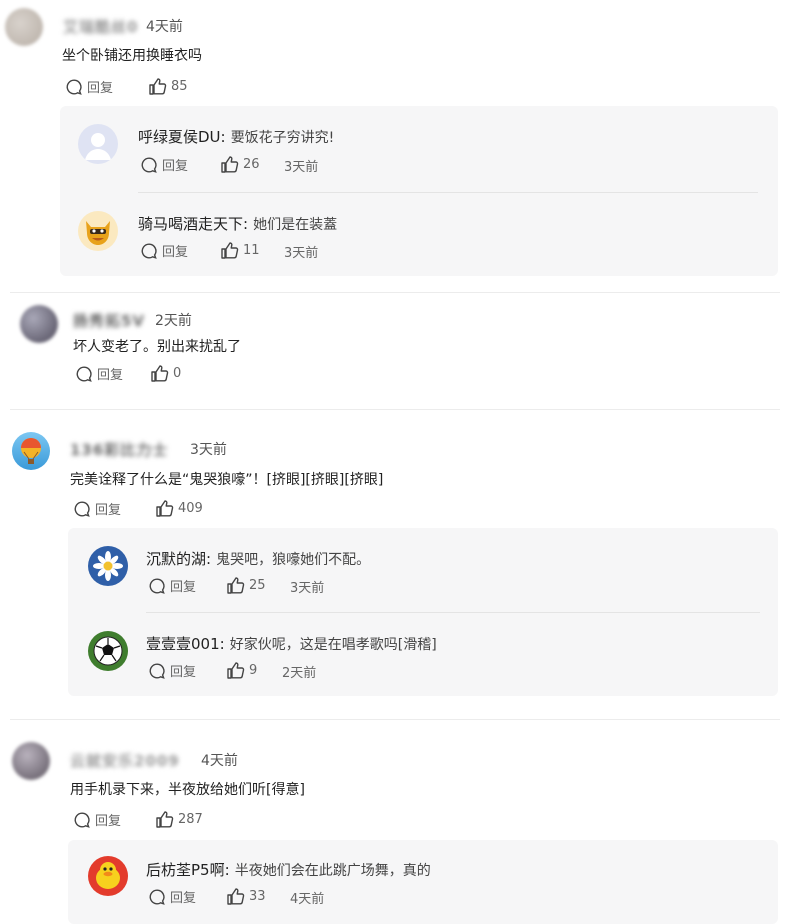  I want to click on comment-username: 云就安乐2009, so click(125, 760).